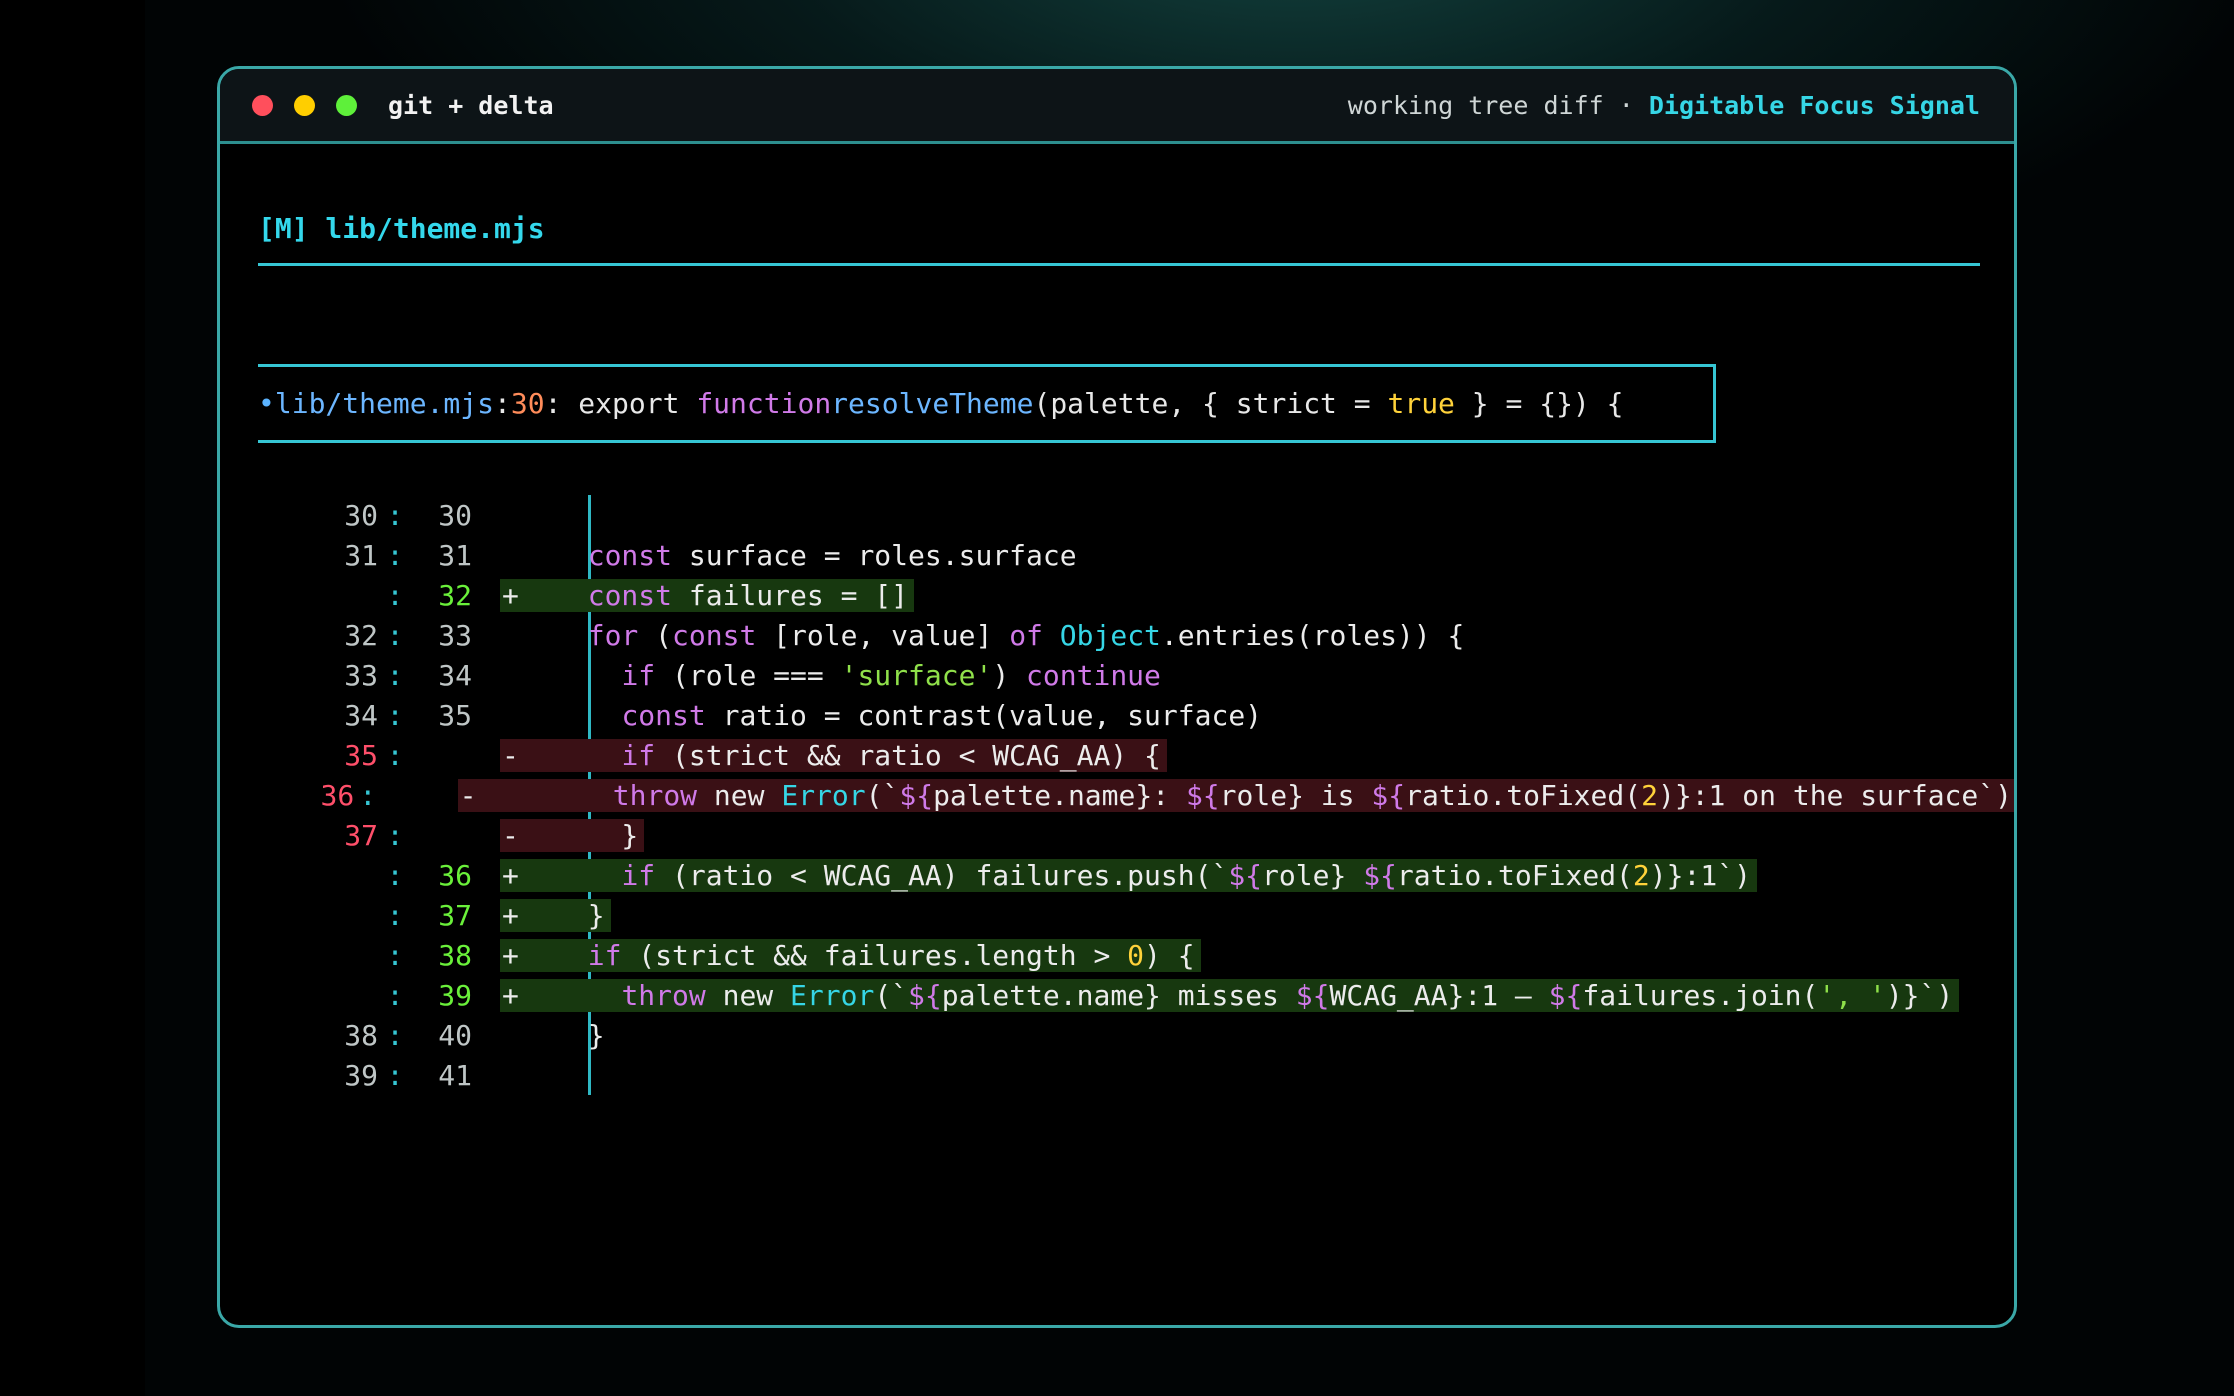  I want to click on added-code: + if (strict && failures.length > 0) {, so click(850, 955).